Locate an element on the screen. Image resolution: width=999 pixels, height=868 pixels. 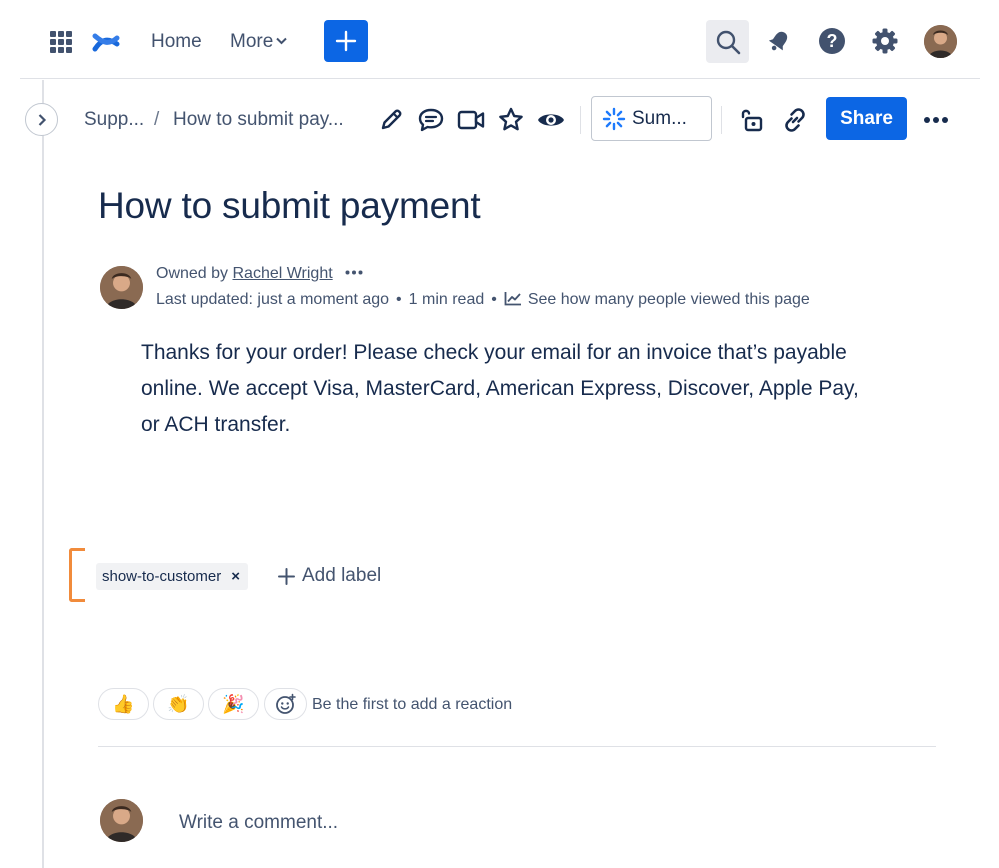
add-emoji-icon is located at coordinates (285, 703).